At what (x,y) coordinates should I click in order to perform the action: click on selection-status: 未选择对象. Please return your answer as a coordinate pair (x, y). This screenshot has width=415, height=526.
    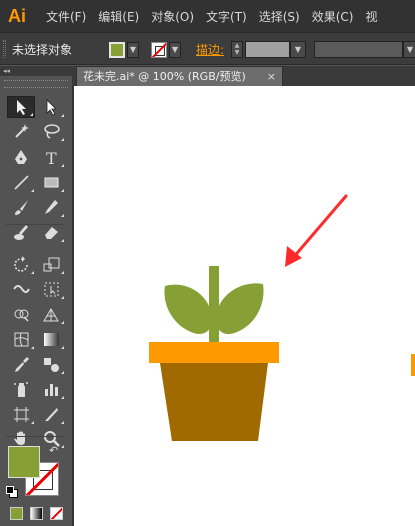
    Looking at the image, I should click on (42, 50).